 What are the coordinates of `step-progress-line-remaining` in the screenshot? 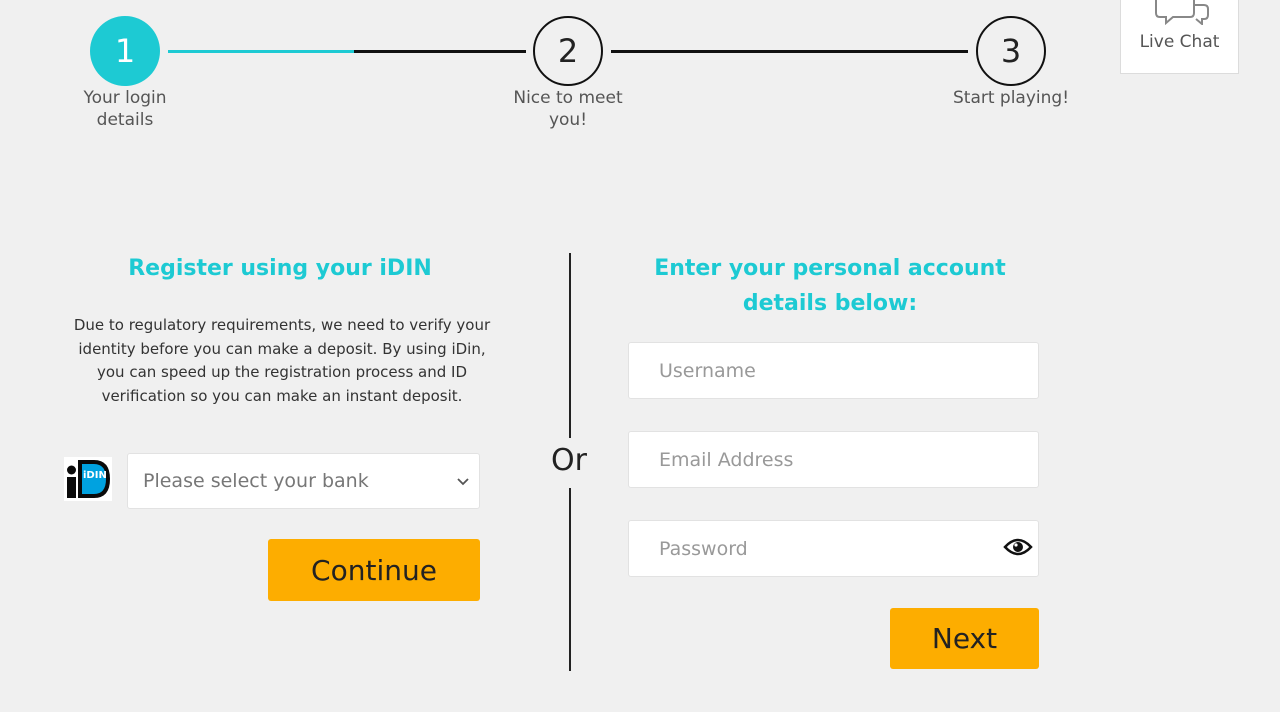 It's located at (440, 51).